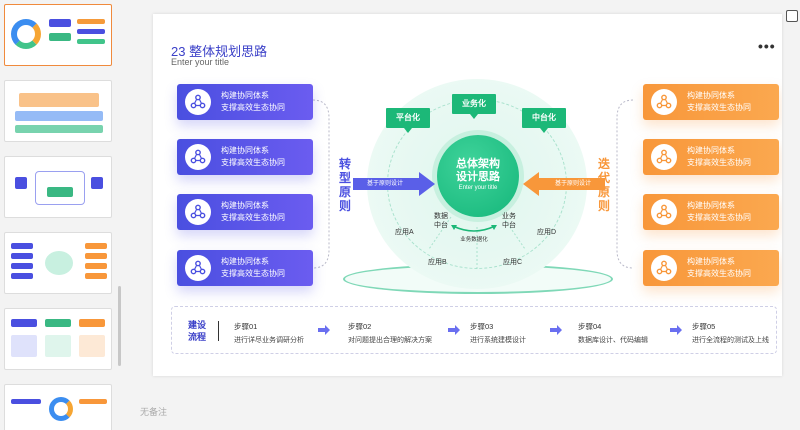 The width and height of the screenshot is (800, 430). Describe the element at coordinates (245, 102) in the screenshot. I see `left-card-1: 构建协同体系支撑高效生态协同` at that location.